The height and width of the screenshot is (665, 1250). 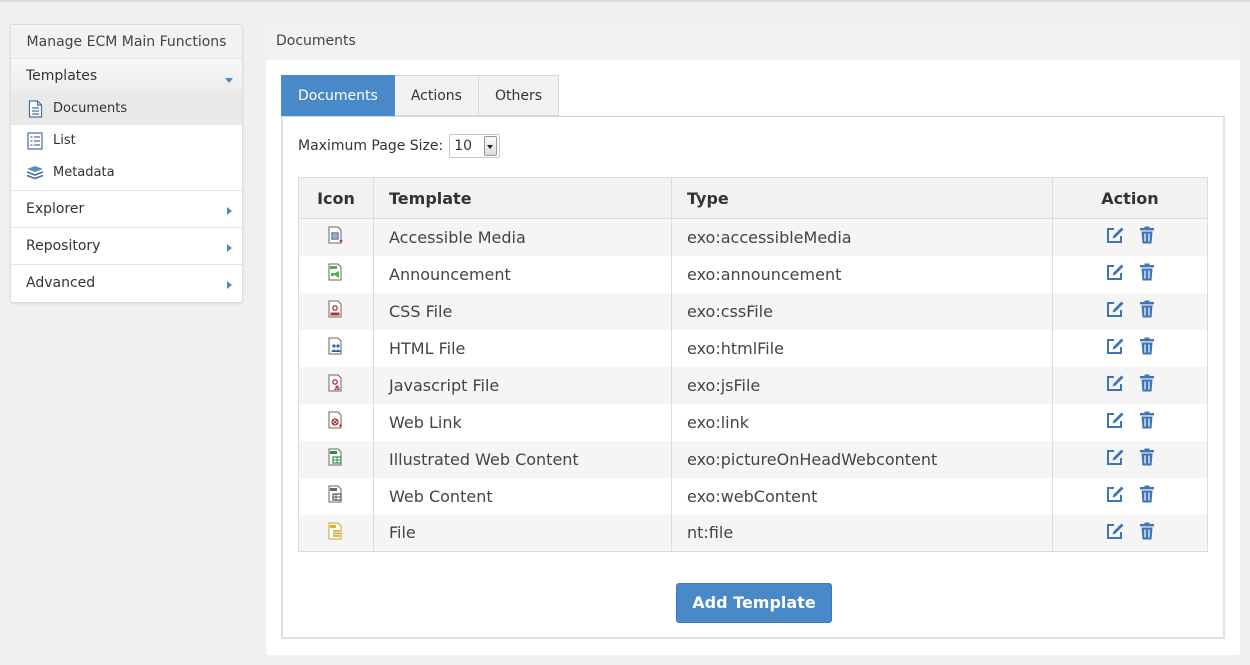 What do you see at coordinates (862, 496) in the screenshot?
I see `template-type: exo:webContent` at bounding box center [862, 496].